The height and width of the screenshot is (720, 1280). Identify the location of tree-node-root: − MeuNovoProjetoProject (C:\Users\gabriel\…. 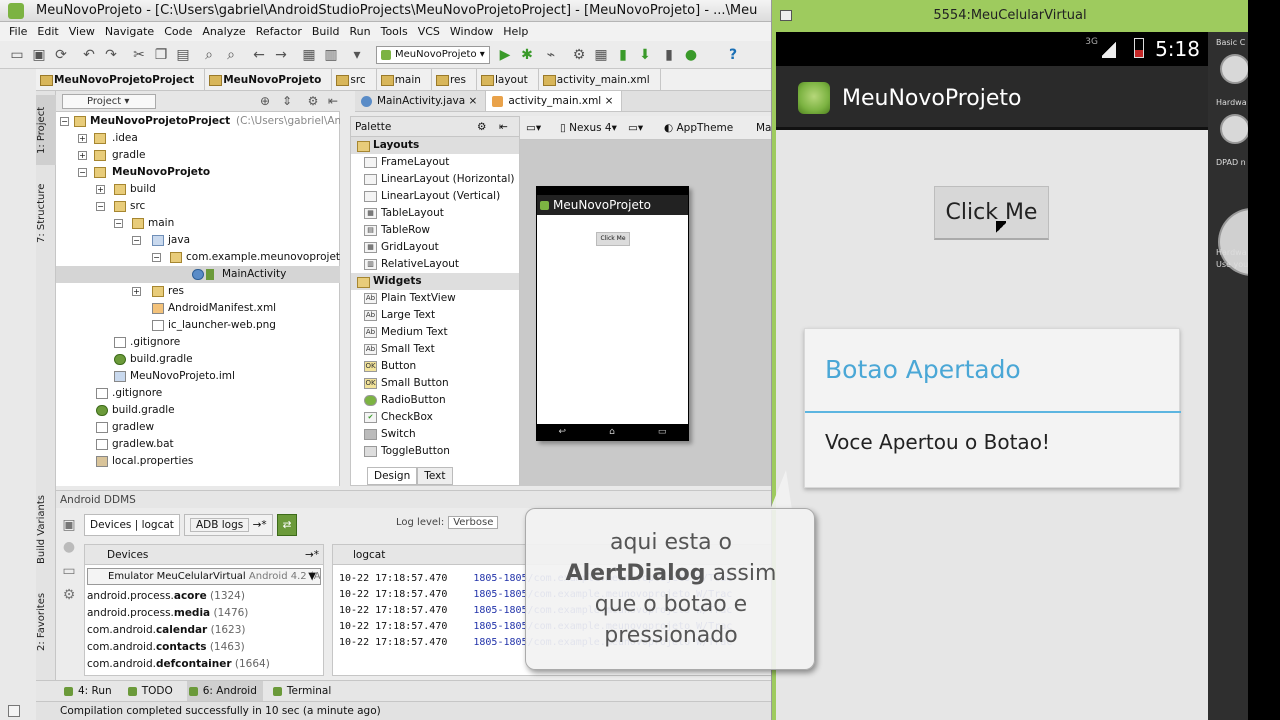
(198, 121).